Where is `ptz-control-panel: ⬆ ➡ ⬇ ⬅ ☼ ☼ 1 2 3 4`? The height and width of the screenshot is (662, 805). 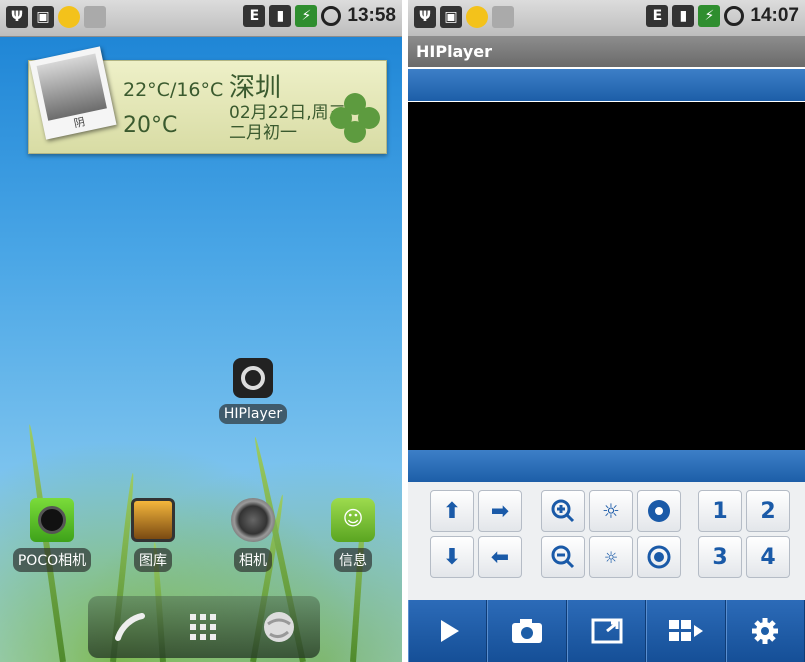
ptz-control-panel: ⬆ ➡ ⬇ ⬅ ☼ ☼ 1 2 3 4 is located at coordinates (606, 541).